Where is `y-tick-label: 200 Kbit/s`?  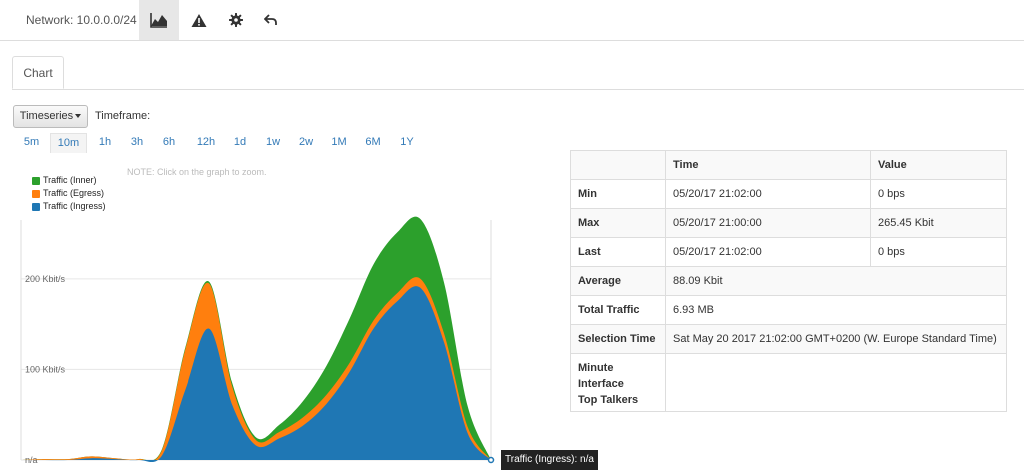
y-tick-label: 200 Kbit/s is located at coordinates (45, 279).